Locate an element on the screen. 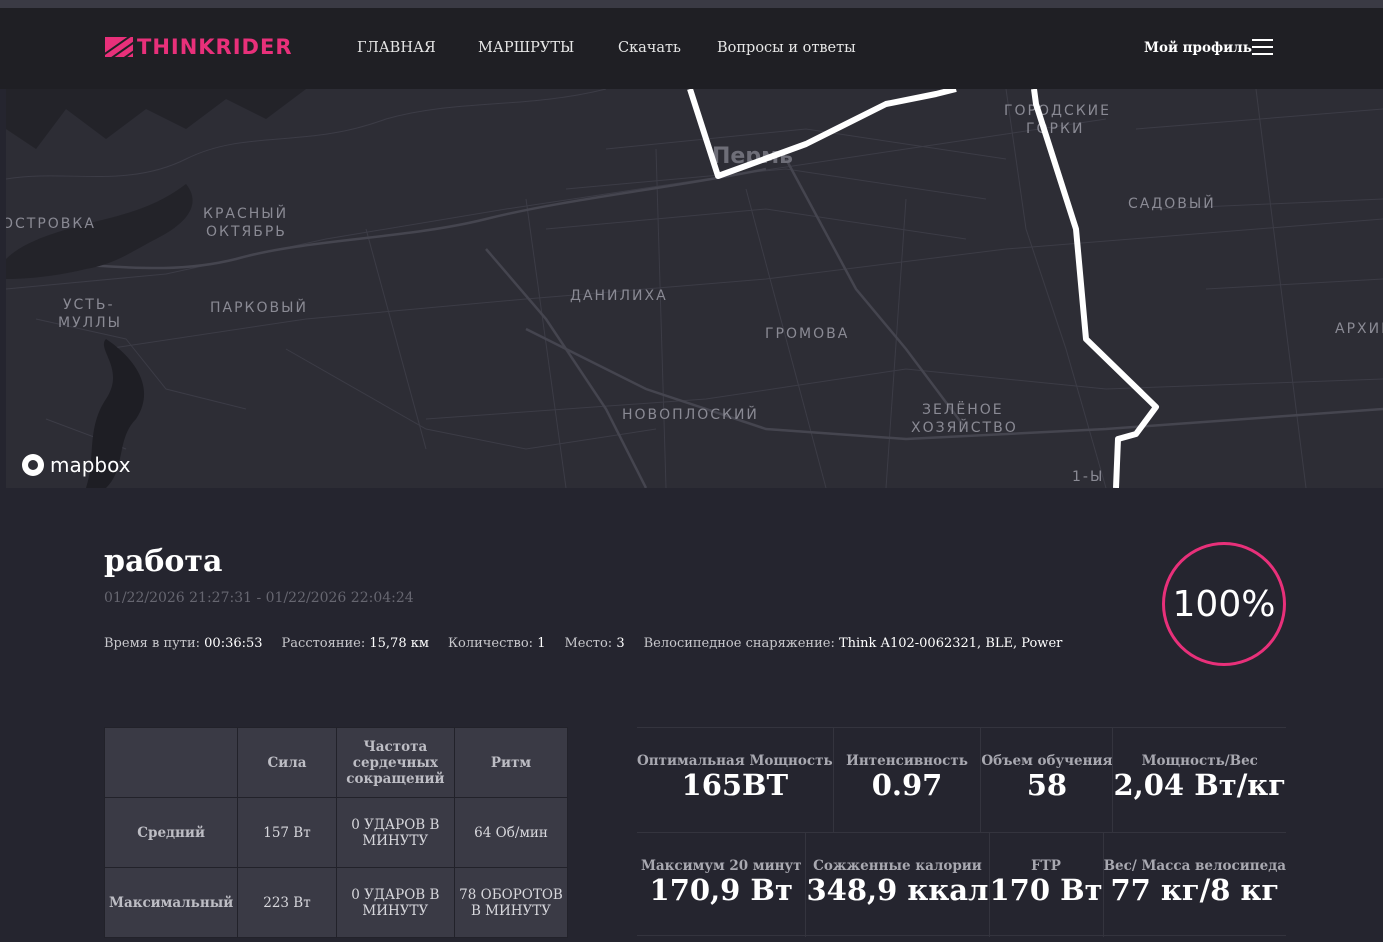 This screenshot has width=1383, height=942. map-label-zelenoe-2: ХОЗЯЙСТВО is located at coordinates (964, 427).